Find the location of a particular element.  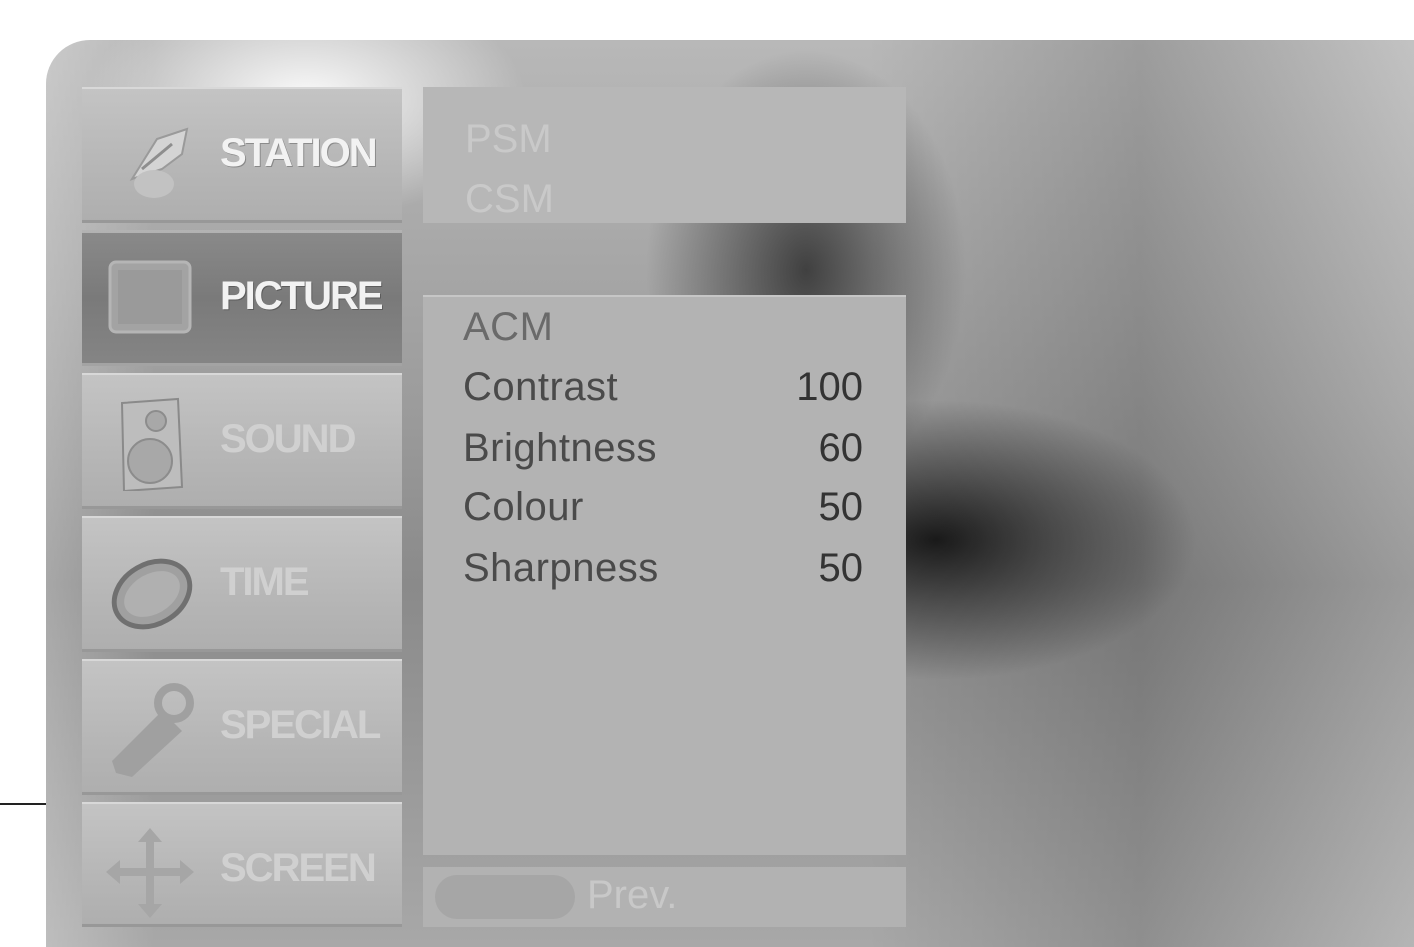

psm-option: PSM is located at coordinates (508, 139).